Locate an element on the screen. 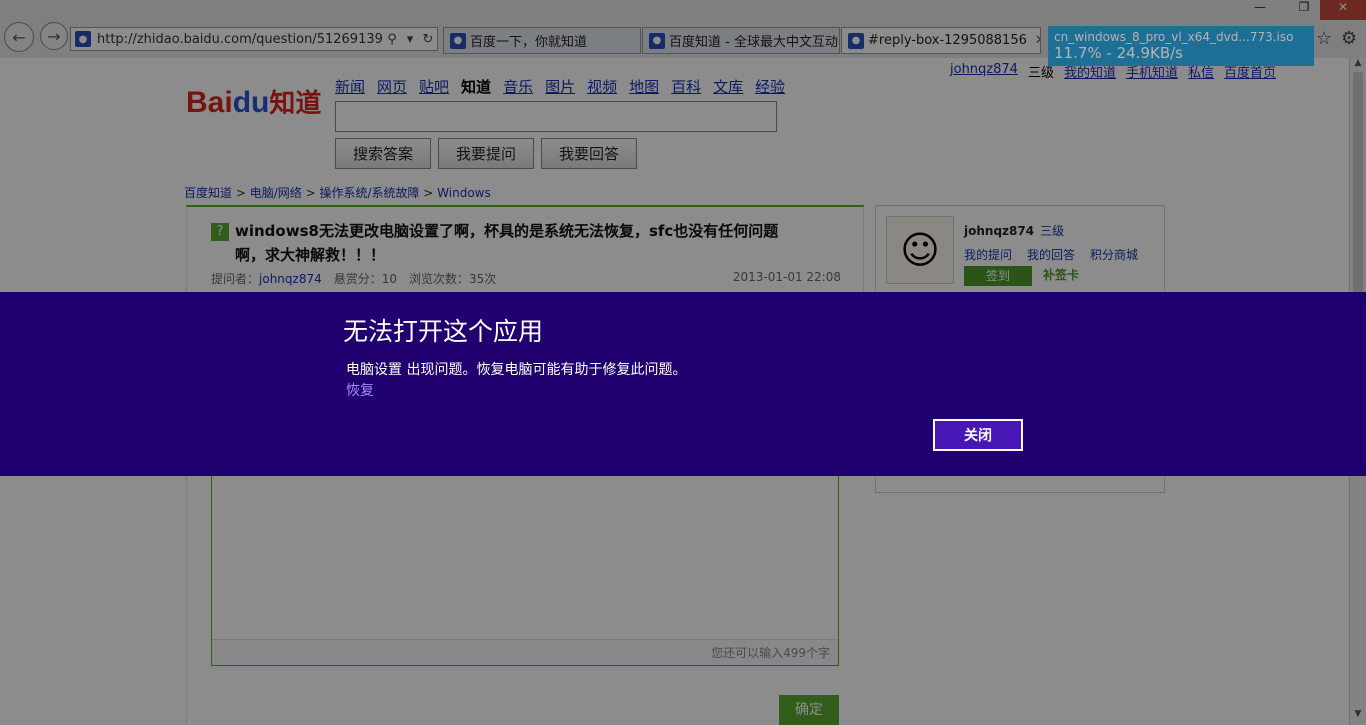  ask-question-button: 我要提问 is located at coordinates (486, 153).